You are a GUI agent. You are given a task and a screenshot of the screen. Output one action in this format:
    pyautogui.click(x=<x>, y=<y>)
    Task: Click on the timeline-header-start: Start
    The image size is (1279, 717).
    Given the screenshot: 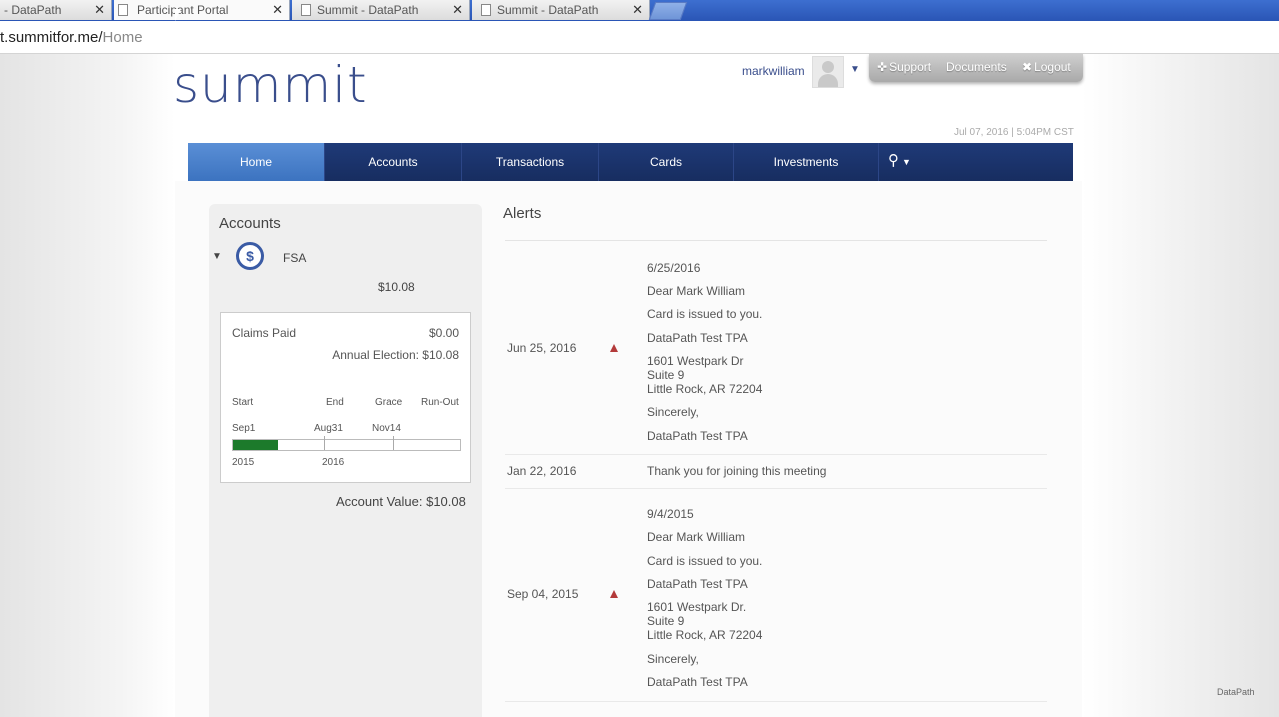 What is the action you would take?
    pyautogui.click(x=243, y=402)
    